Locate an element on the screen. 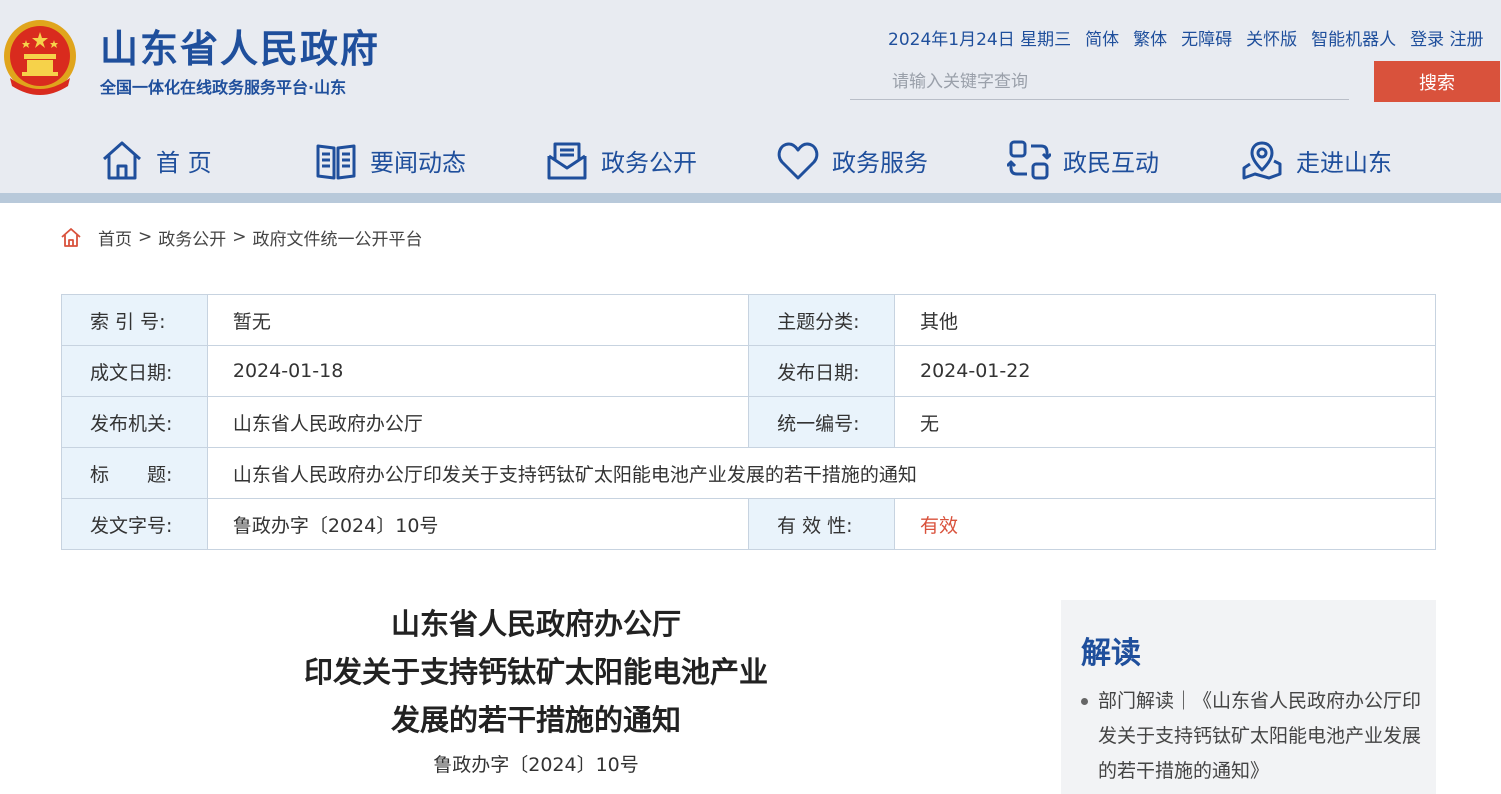 The width and height of the screenshot is (1501, 794). index-label: 索 引 号: is located at coordinates (134, 320).